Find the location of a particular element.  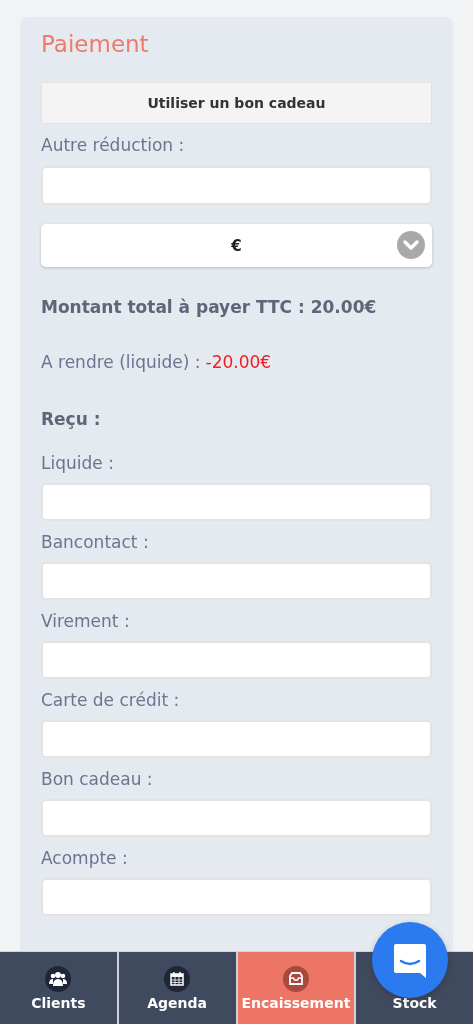

tray-icon is located at coordinates (295, 978).